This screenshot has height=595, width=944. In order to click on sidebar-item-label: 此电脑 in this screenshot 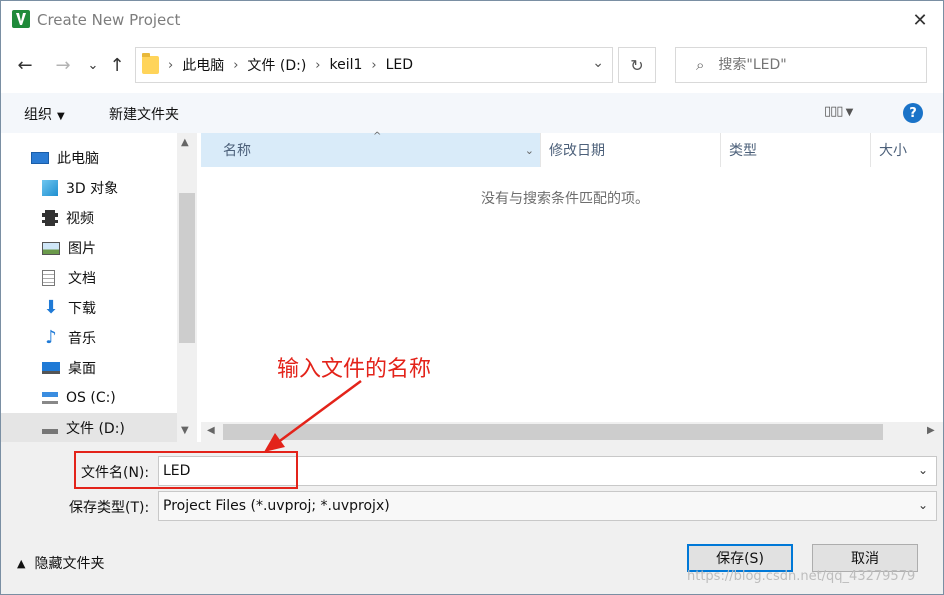, I will do `click(78, 159)`.